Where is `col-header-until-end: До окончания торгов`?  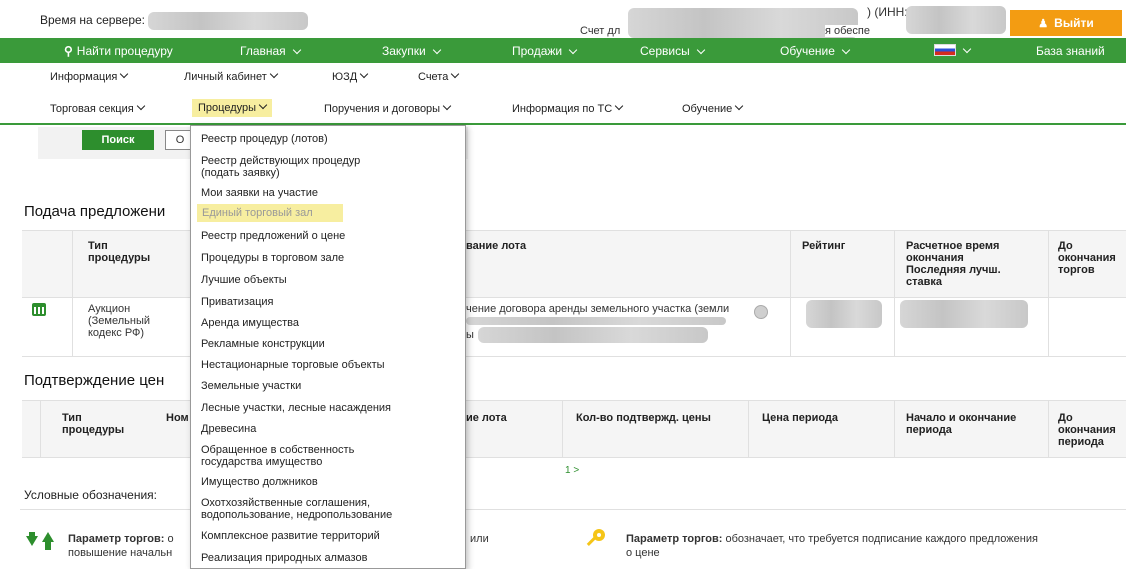
col-header-until-end: До окончания торгов is located at coordinates (1087, 258).